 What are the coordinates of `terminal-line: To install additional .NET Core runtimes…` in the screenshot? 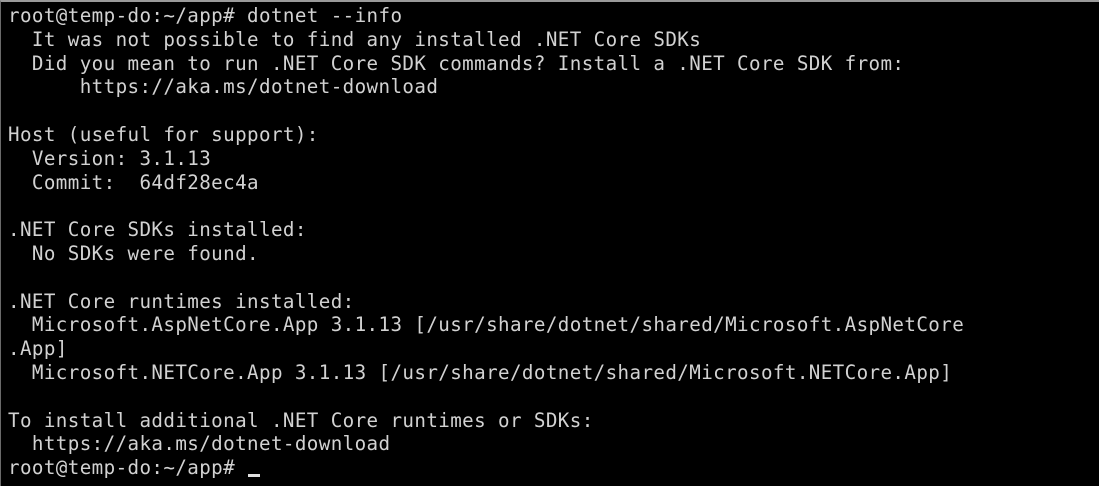 It's located at (301, 420).